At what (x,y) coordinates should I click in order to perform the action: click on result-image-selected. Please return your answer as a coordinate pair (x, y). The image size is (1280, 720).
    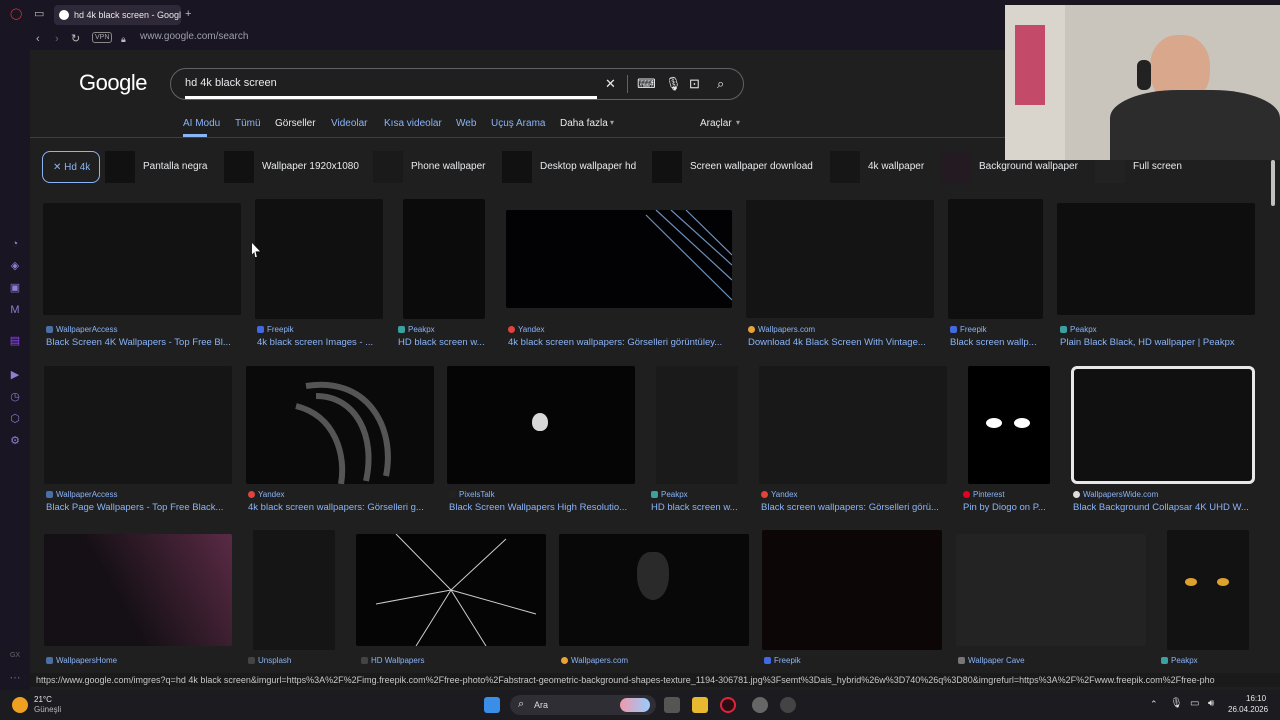
    Looking at the image, I should click on (1163, 425).